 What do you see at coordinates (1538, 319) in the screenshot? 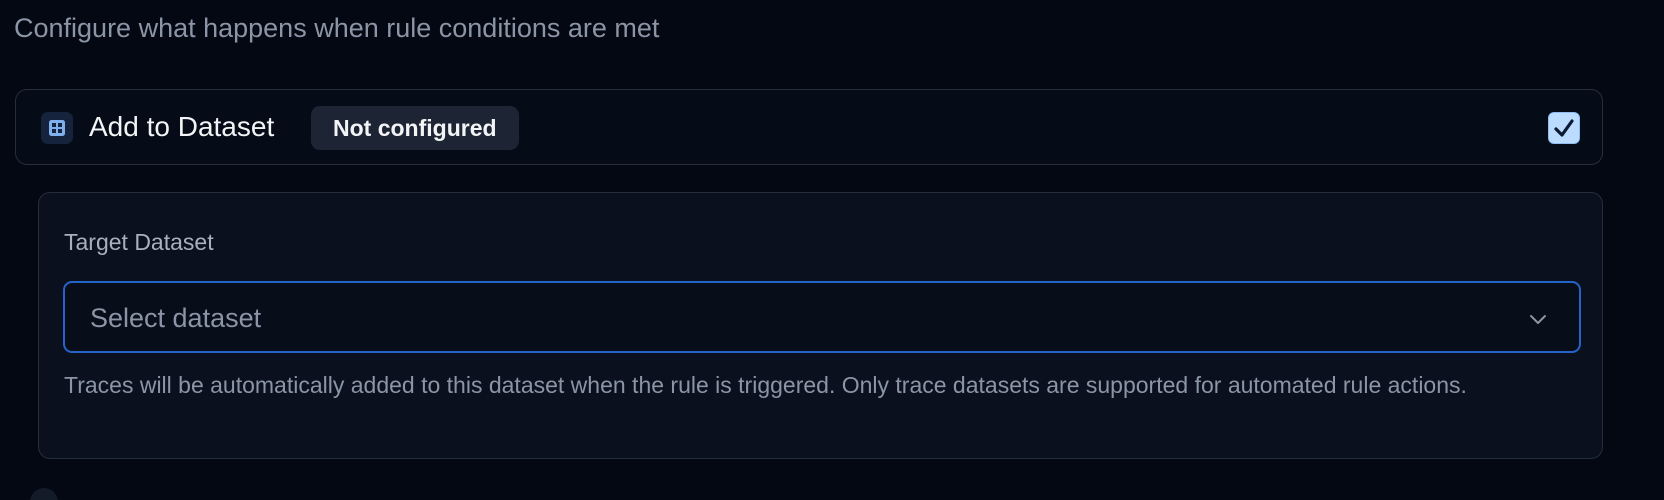
I see `chevron-down-icon` at bounding box center [1538, 319].